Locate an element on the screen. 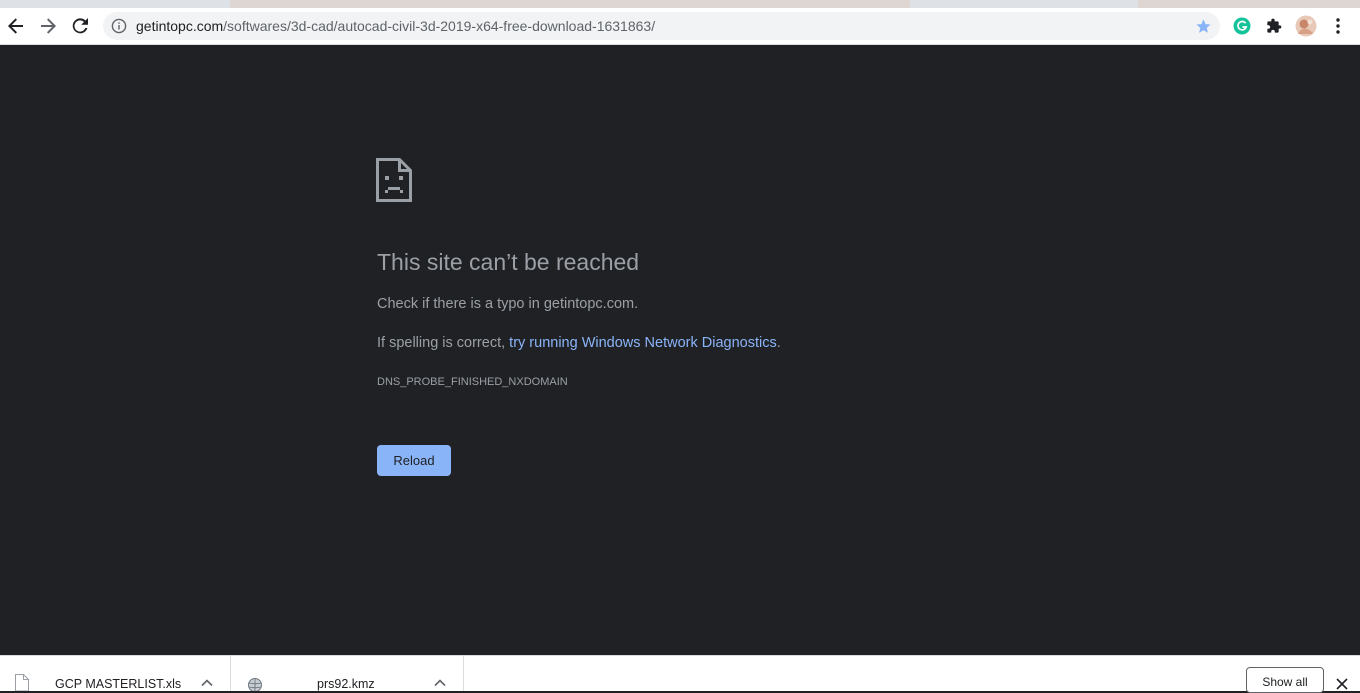  site-info-button is located at coordinates (119, 26).